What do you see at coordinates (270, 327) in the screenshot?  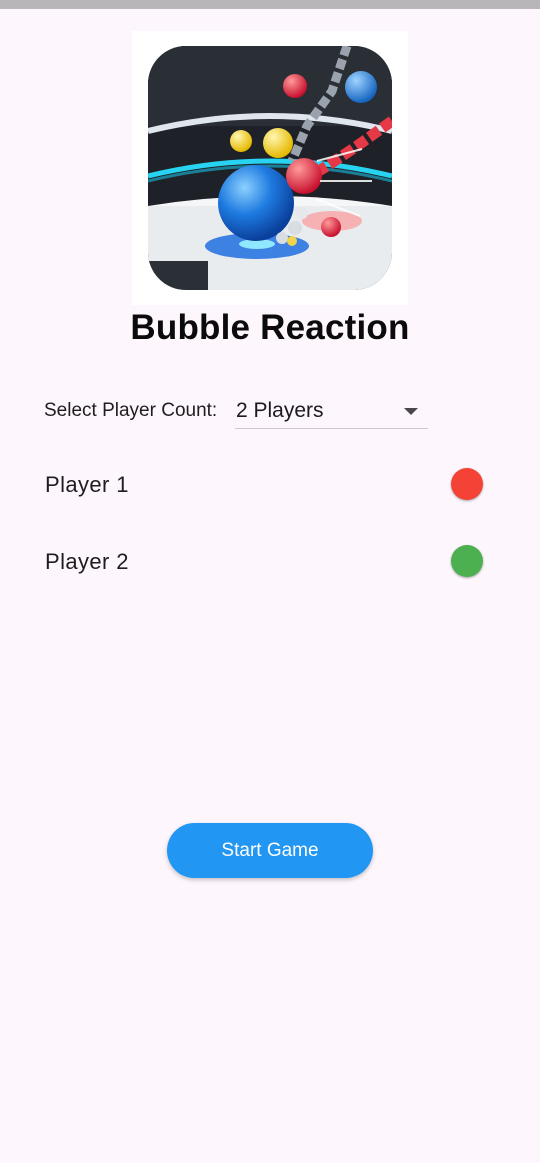 I see `app-title: Bubble Reaction` at bounding box center [270, 327].